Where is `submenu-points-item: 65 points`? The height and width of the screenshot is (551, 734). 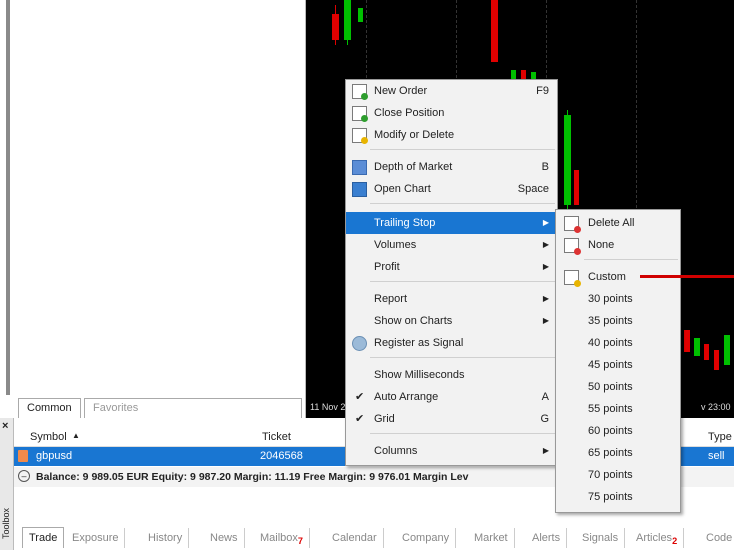 submenu-points-item: 65 points is located at coordinates (618, 453).